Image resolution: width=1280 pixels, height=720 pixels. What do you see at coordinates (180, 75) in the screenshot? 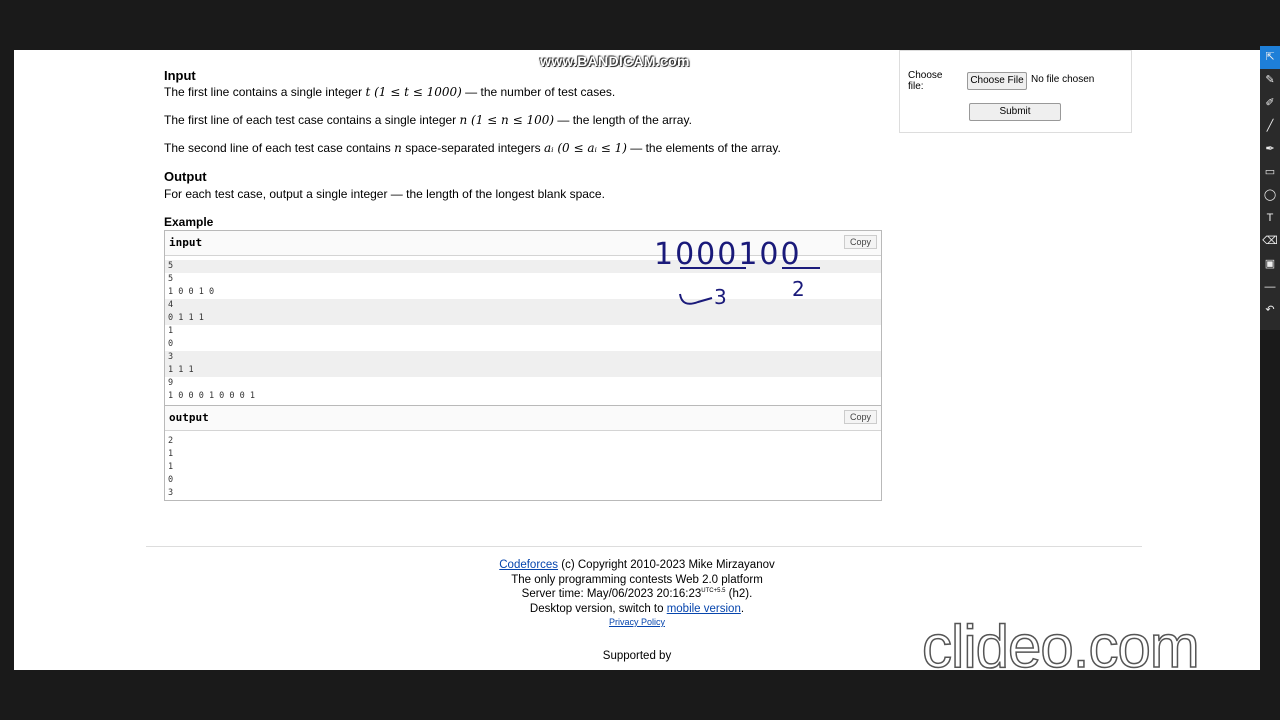
I see `input-section-title: Input` at bounding box center [180, 75].